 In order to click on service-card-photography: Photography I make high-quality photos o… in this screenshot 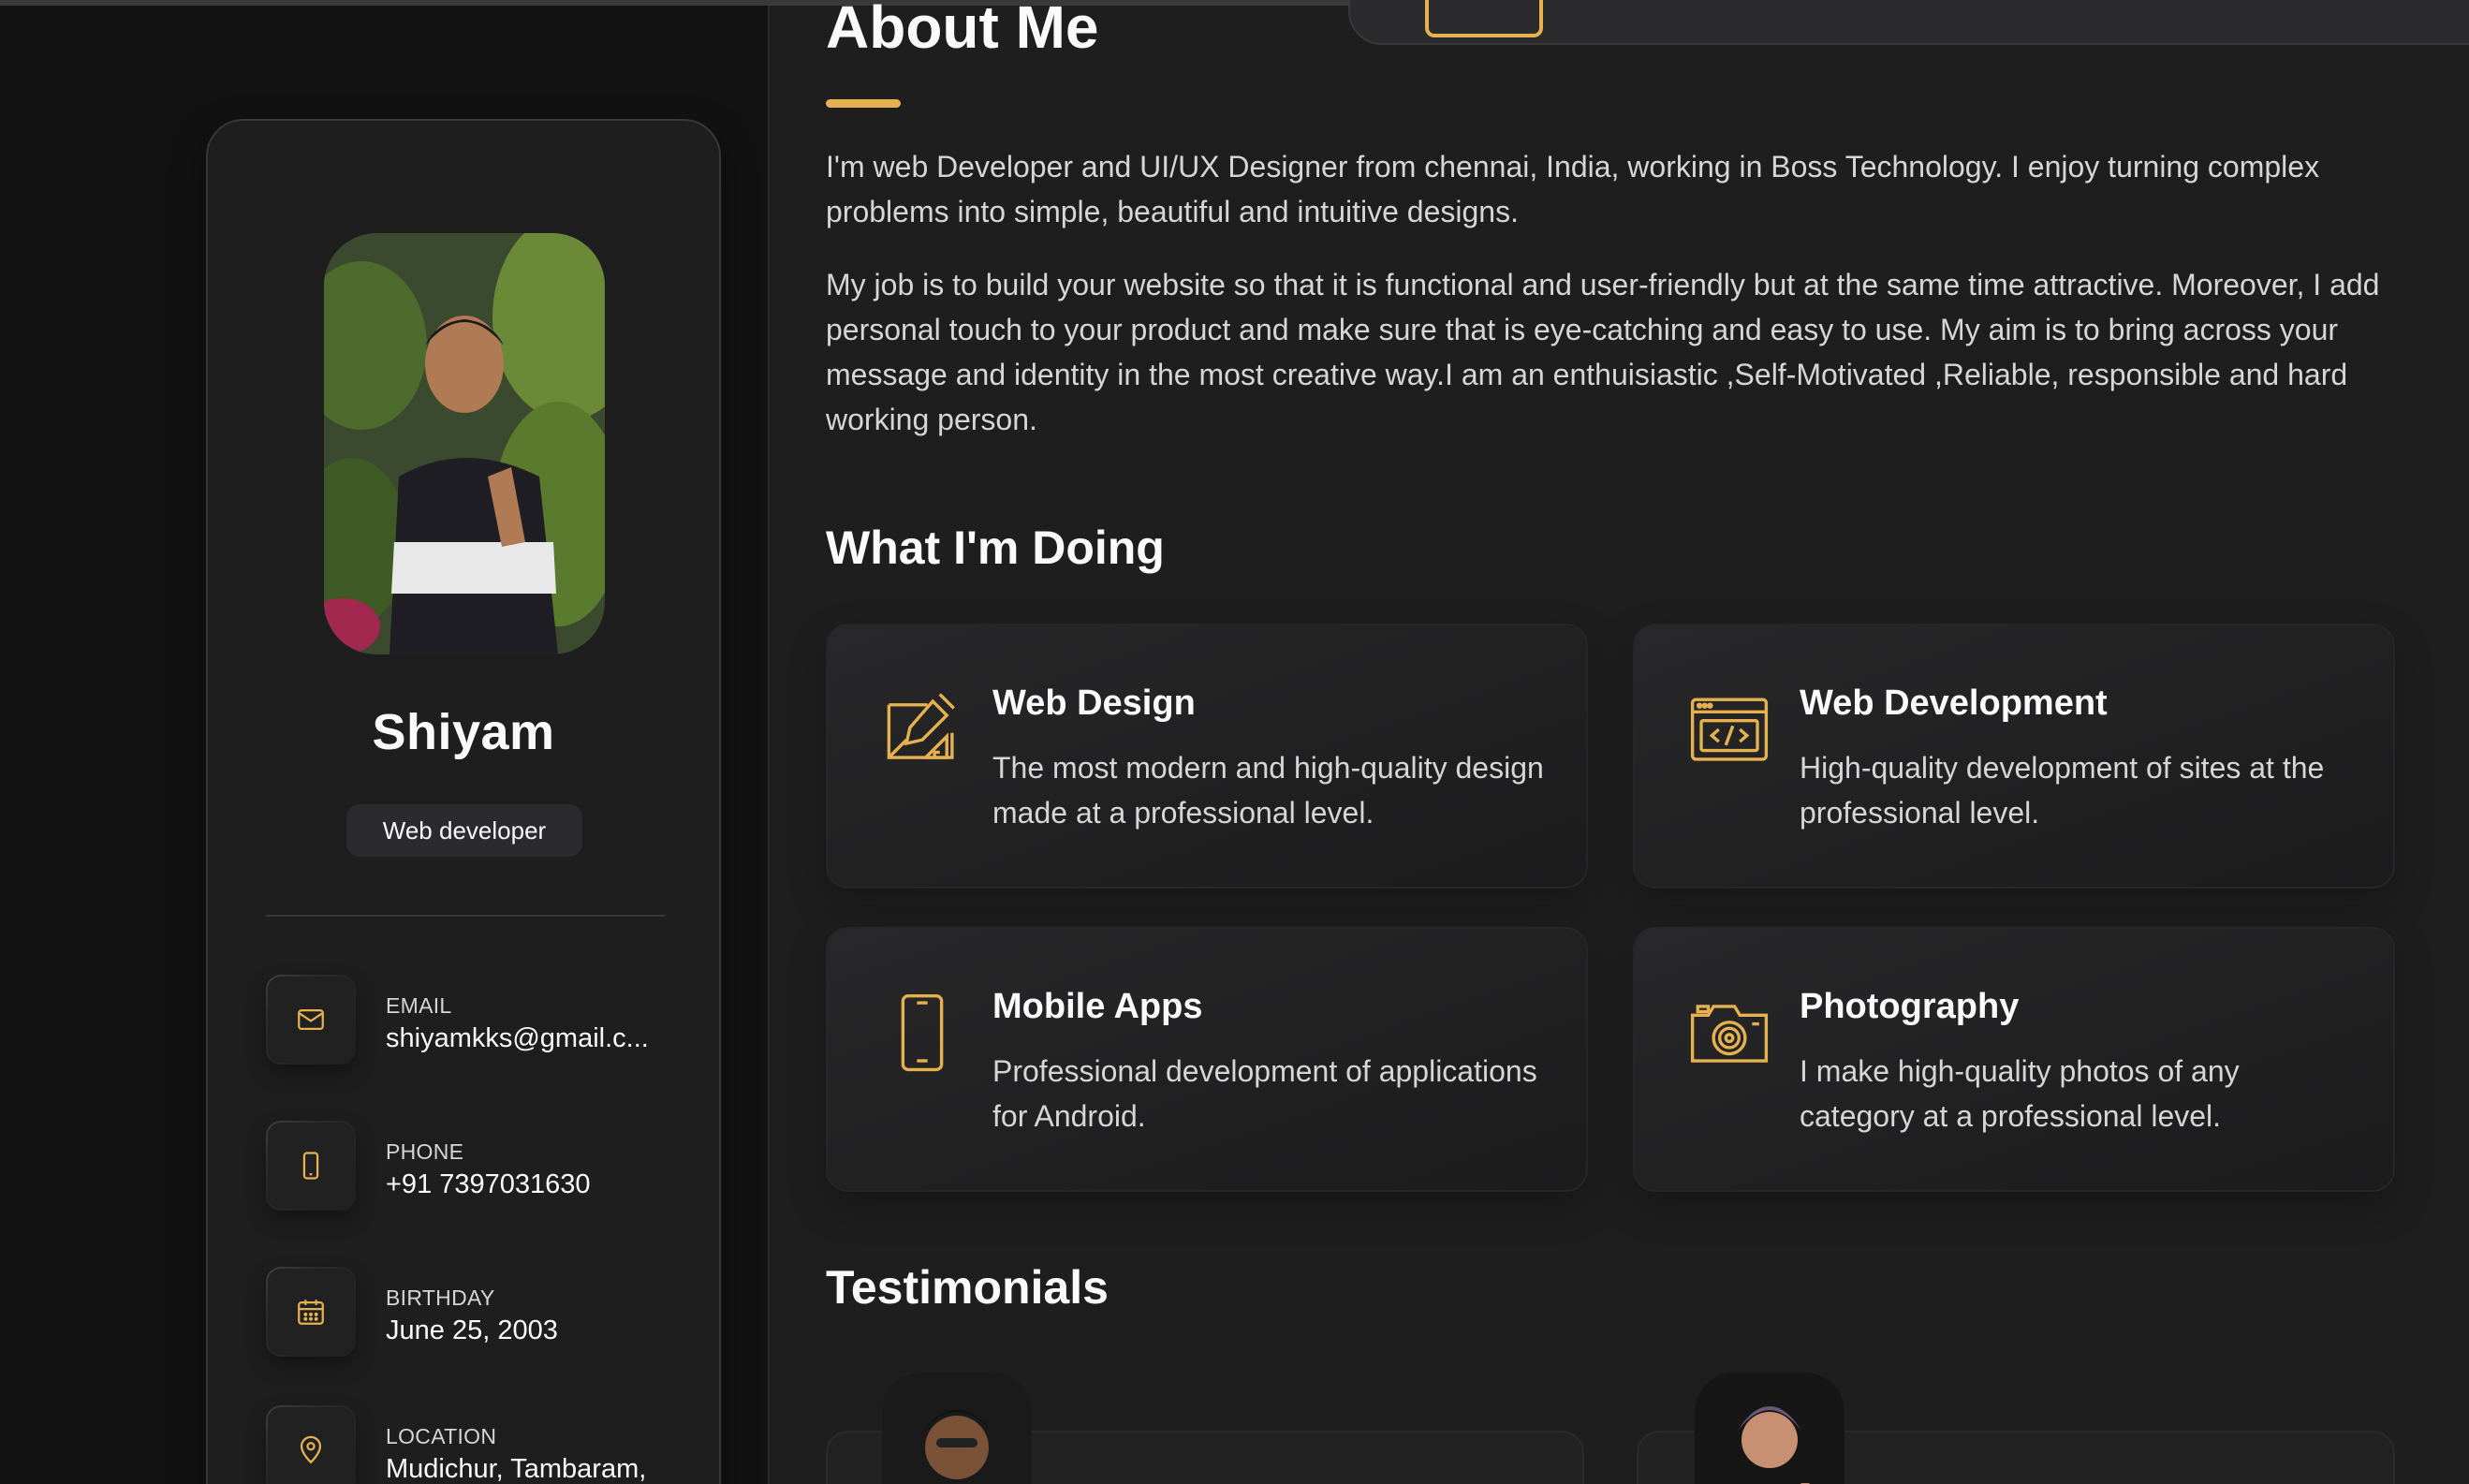, I will do `click(2014, 1059)`.